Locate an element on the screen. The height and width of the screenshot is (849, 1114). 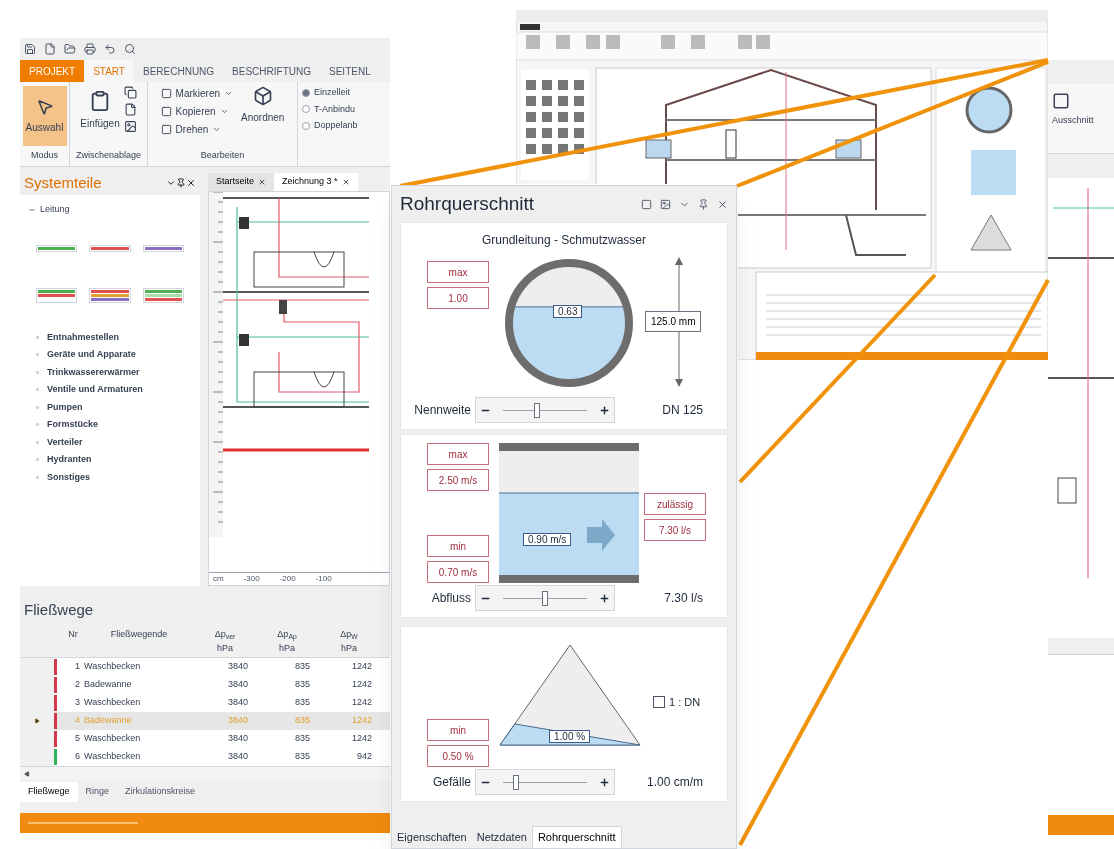
tree-item: Geräte und Apparate is located at coordinates (114, 355).